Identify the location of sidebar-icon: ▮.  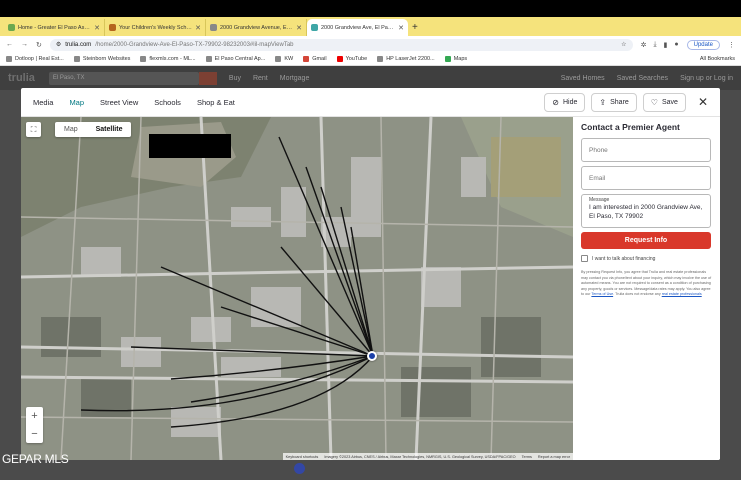
(666, 45).